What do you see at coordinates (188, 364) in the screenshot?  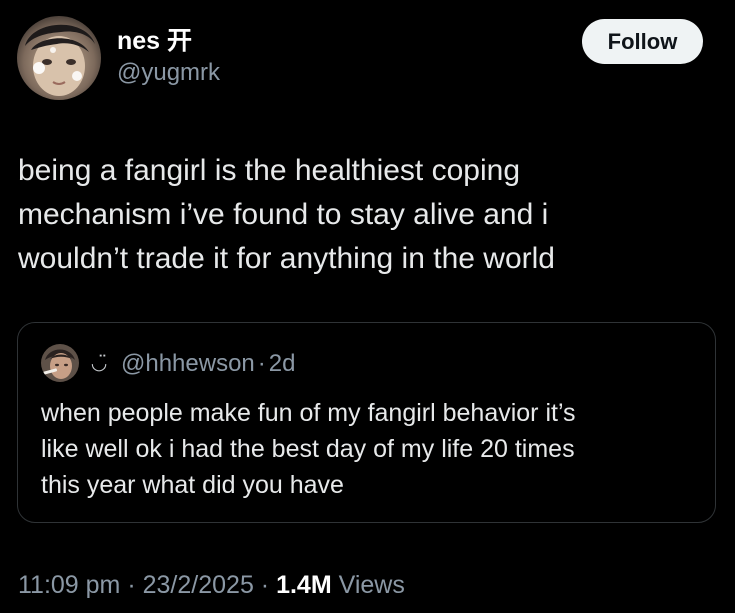 I see `quote-handle: @hhhewson` at bounding box center [188, 364].